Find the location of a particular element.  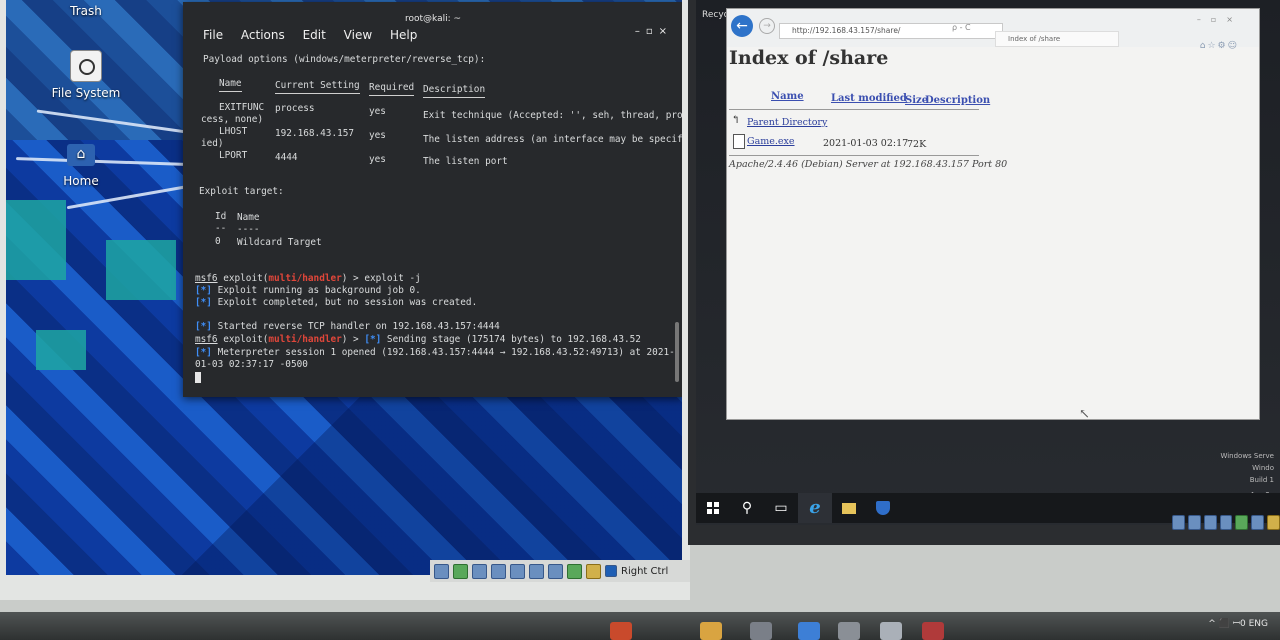

browser-tab: Index of /share is located at coordinates (1057, 39).